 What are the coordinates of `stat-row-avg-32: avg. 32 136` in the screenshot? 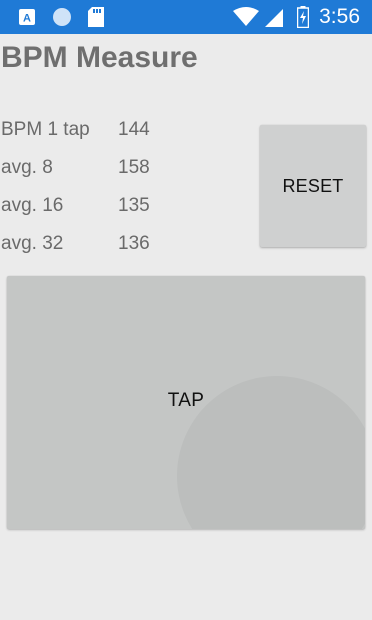 It's located at (101, 247).